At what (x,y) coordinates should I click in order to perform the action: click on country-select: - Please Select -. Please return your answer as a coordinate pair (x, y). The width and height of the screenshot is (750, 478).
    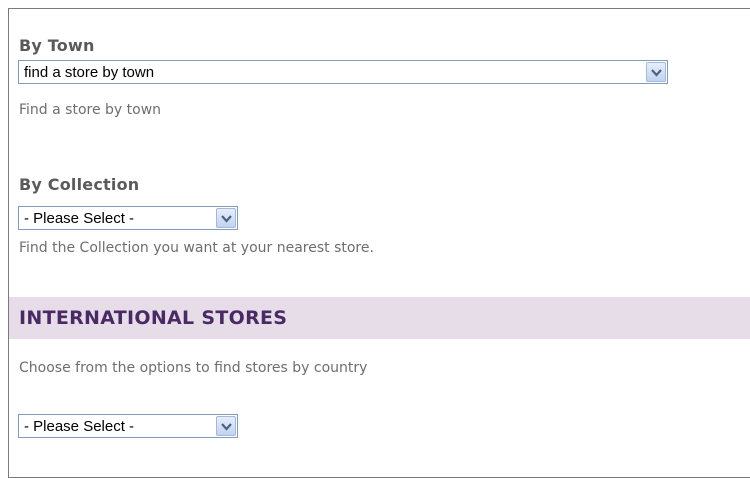
    Looking at the image, I should click on (128, 426).